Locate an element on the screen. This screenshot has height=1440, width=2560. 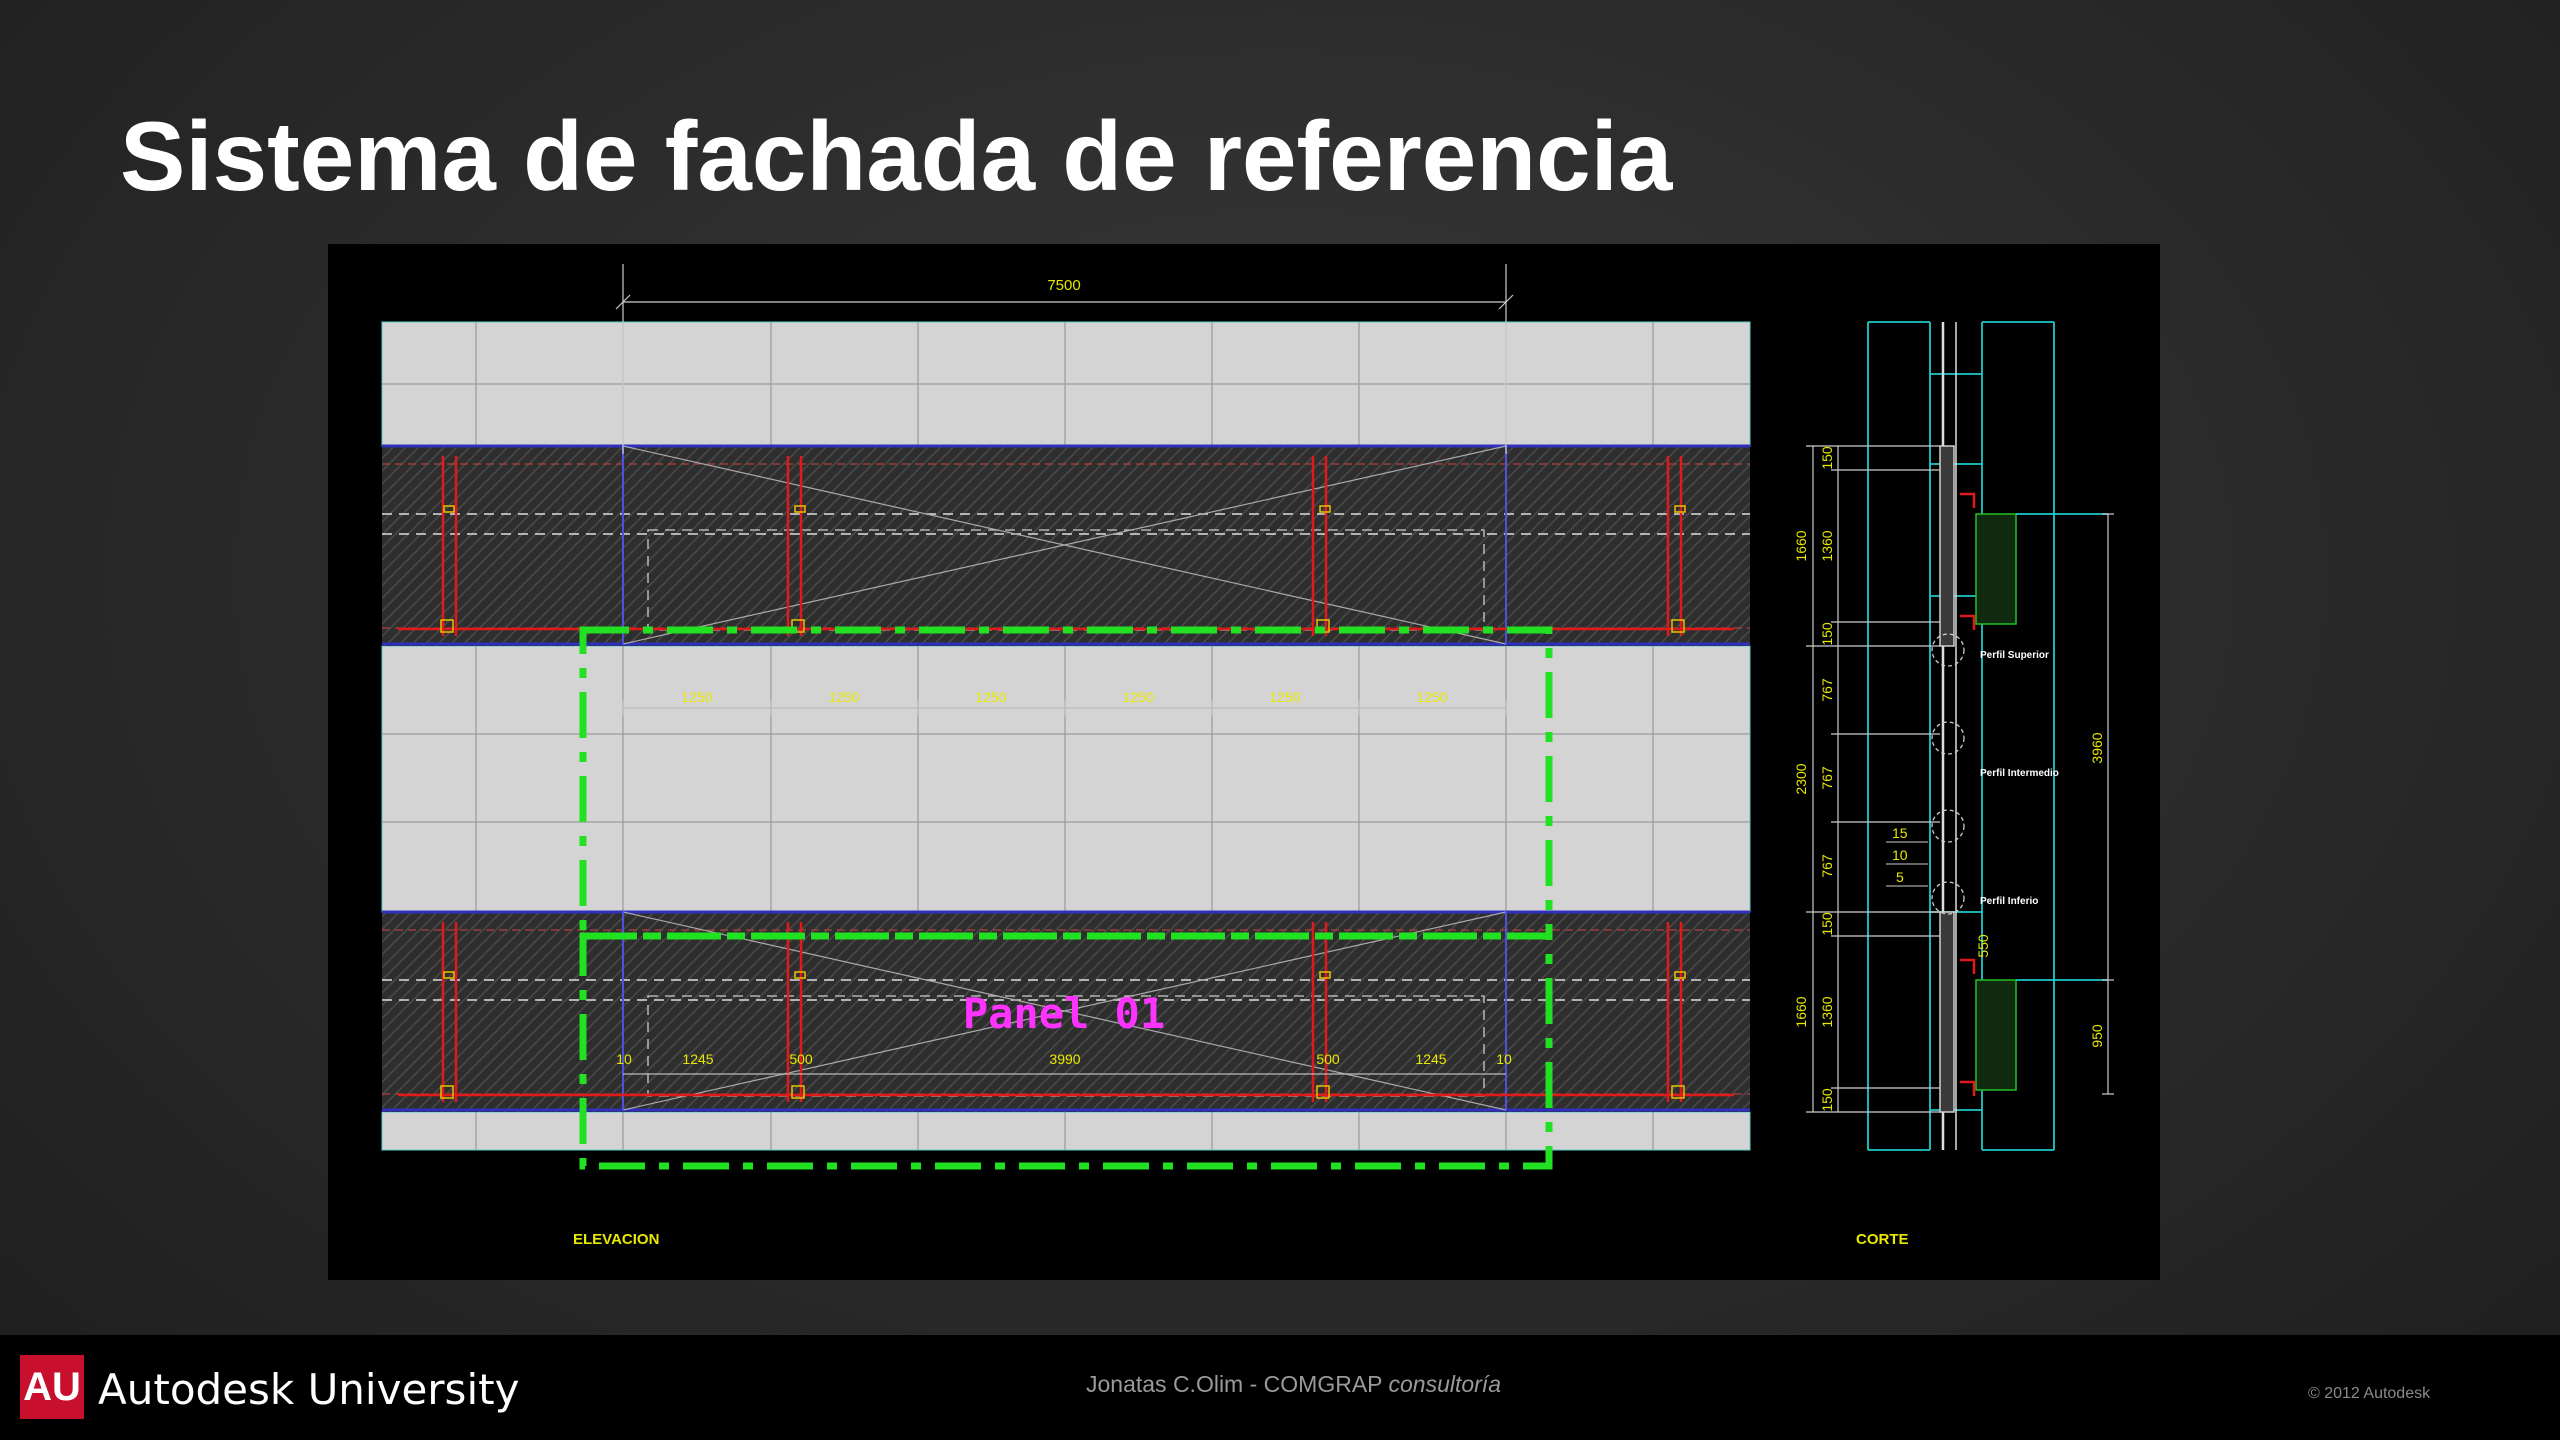
panel-label: Panel 01 is located at coordinates (1064, 1013).